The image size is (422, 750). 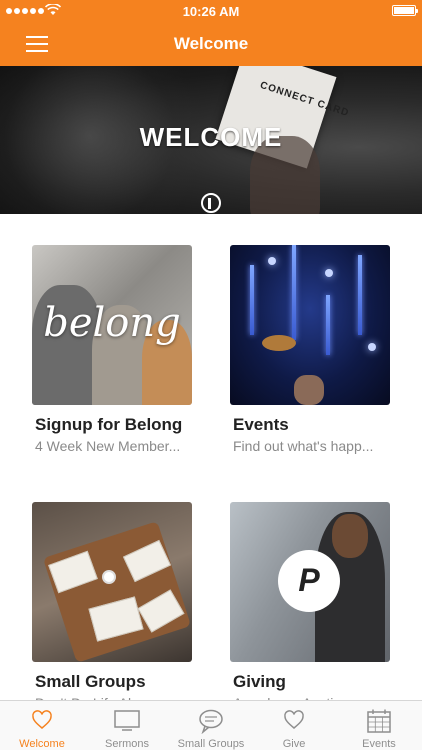 What do you see at coordinates (42, 744) in the screenshot?
I see `tab-label: Welcome` at bounding box center [42, 744].